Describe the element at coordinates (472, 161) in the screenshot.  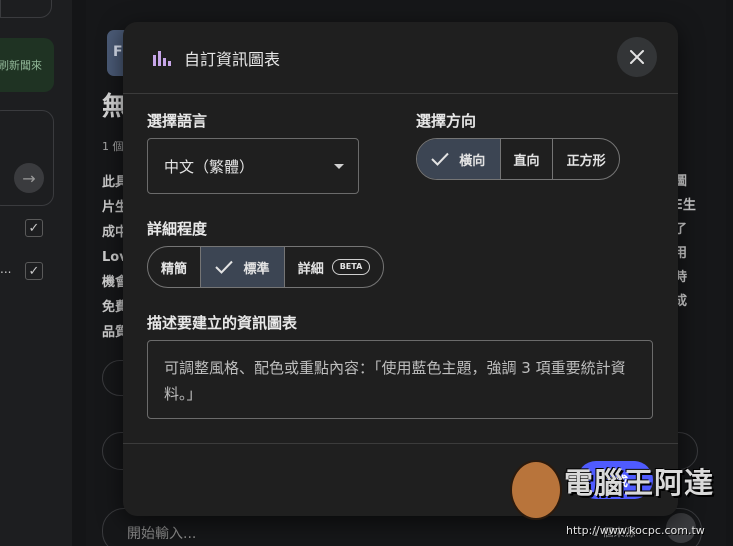
I see `orientation-option-label: 橫向` at that location.